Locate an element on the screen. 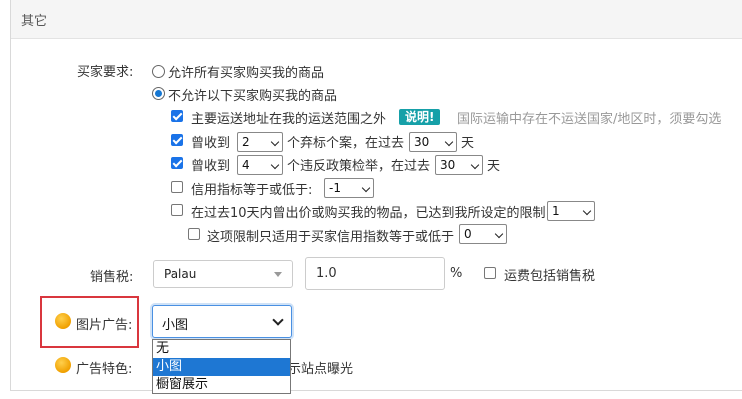 The width and height of the screenshot is (742, 399). policy-violations-days-value: 30 is located at coordinates (448, 165).